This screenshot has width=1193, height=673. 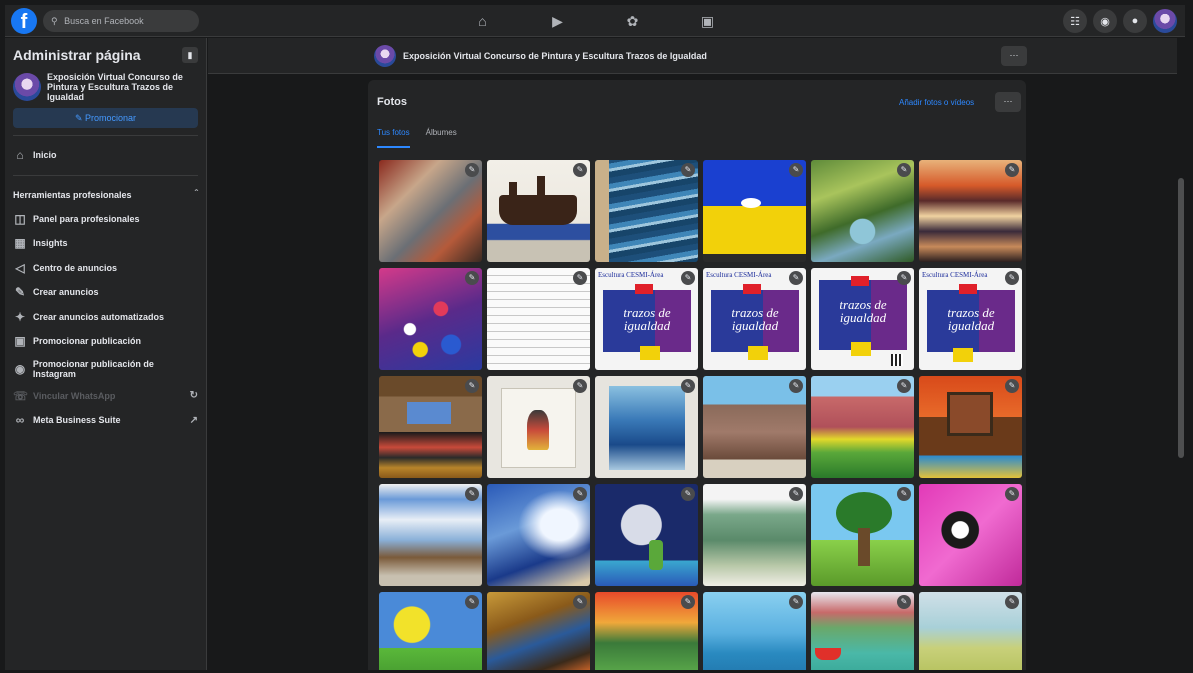 I want to click on sidebar-item-professional-dashboard: ◫ Panel para profesionales, so click(x=105, y=219).